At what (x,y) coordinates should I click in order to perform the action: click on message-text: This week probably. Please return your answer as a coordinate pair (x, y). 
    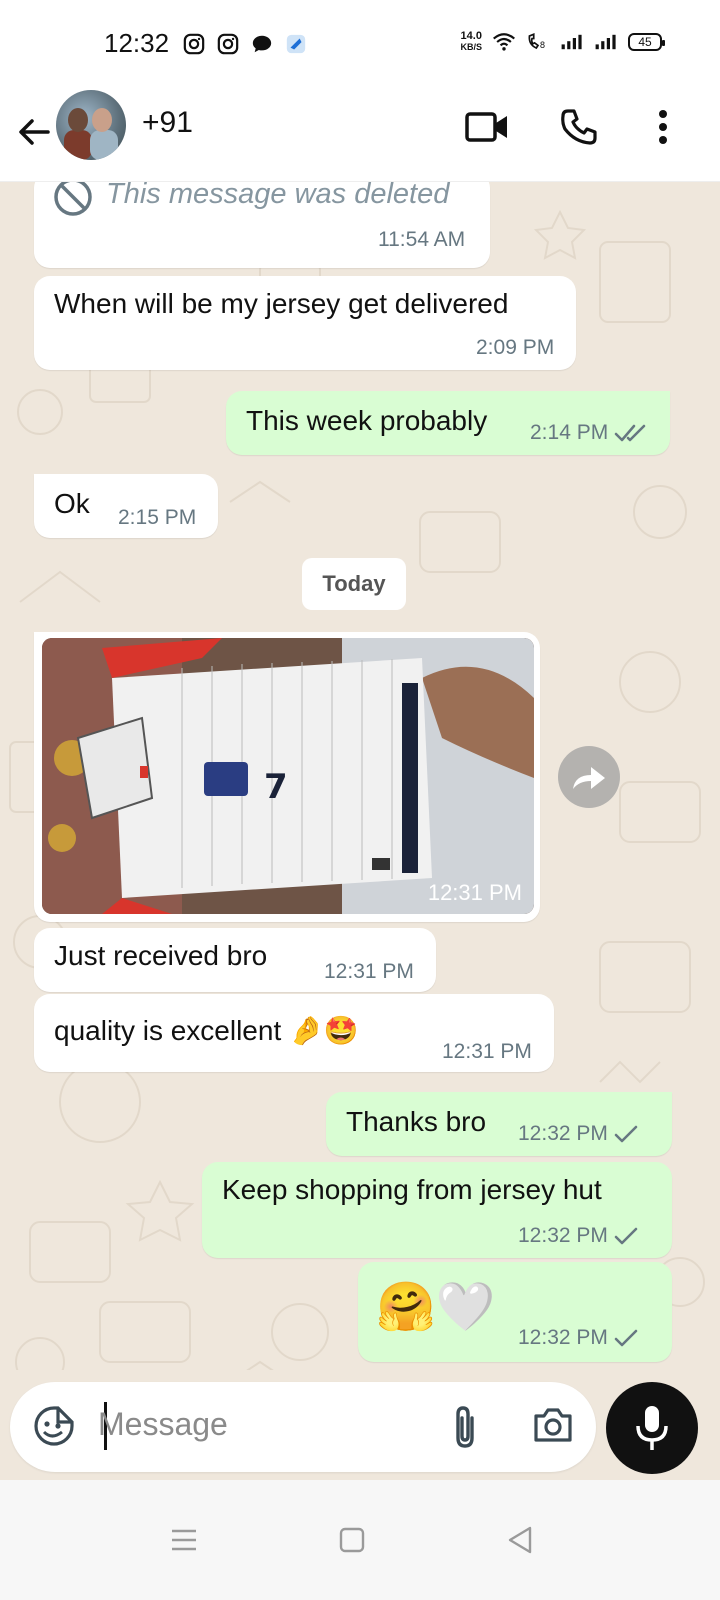
    Looking at the image, I should click on (367, 420).